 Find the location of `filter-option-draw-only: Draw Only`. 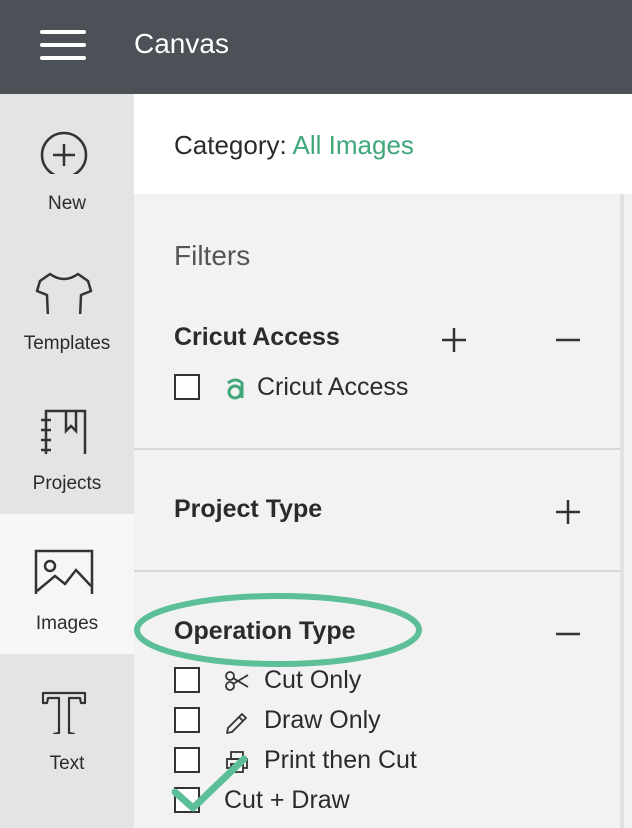

filter-option-draw-only: Draw Only is located at coordinates (324, 722).